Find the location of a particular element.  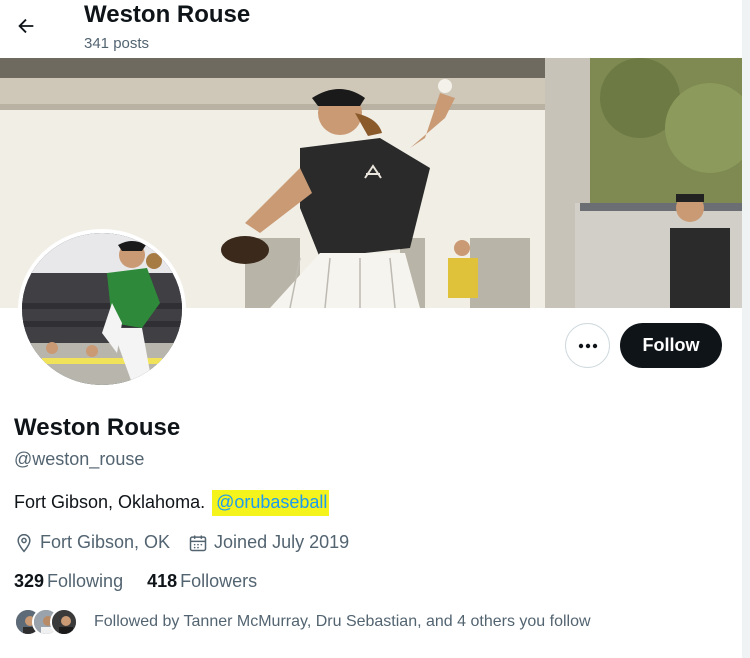

avatar is located at coordinates (102, 309).